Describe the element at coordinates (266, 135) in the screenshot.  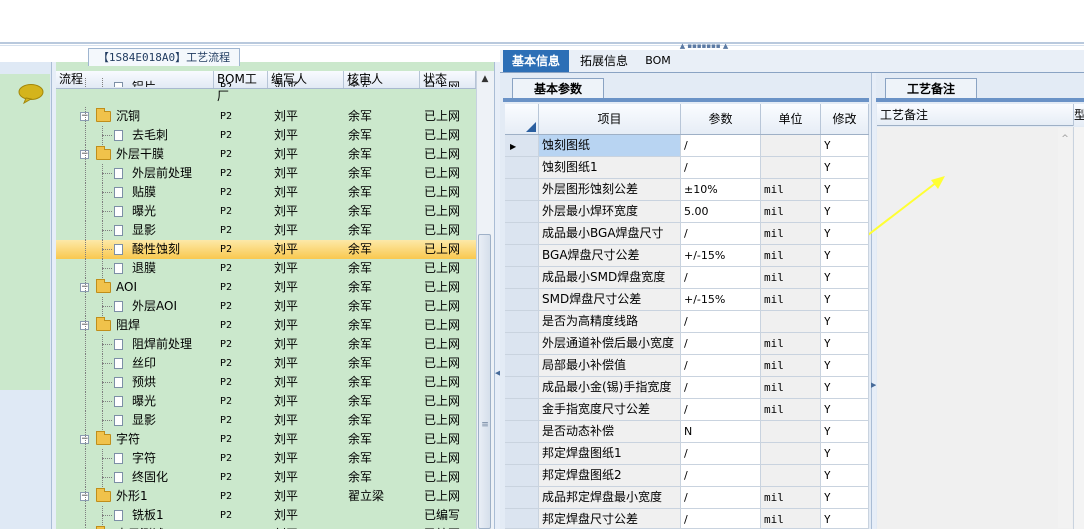
I see `tree-row: 去毛刺 P2 刘平 余军 已上网` at that location.